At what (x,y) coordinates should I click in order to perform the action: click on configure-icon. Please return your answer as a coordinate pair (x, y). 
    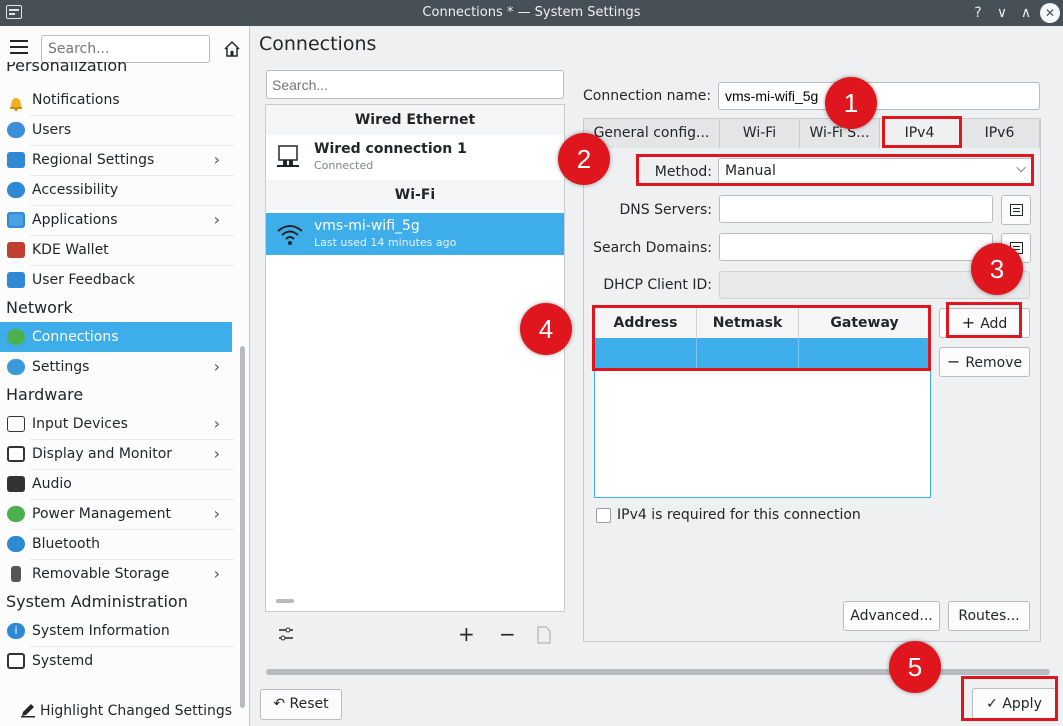
    Looking at the image, I should click on (286, 634).